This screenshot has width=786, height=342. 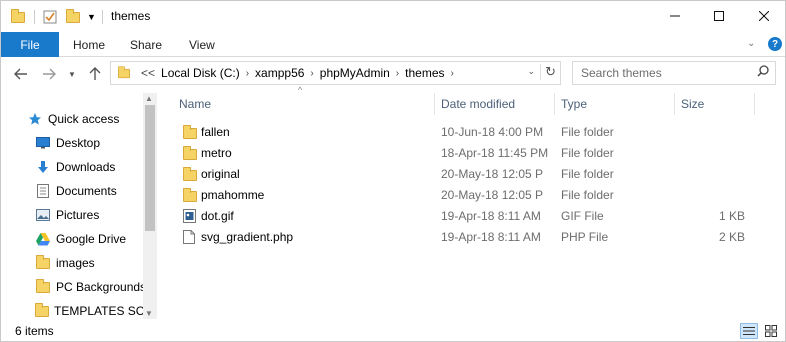 What do you see at coordinates (771, 331) in the screenshot?
I see `large-icons-view-icon` at bounding box center [771, 331].